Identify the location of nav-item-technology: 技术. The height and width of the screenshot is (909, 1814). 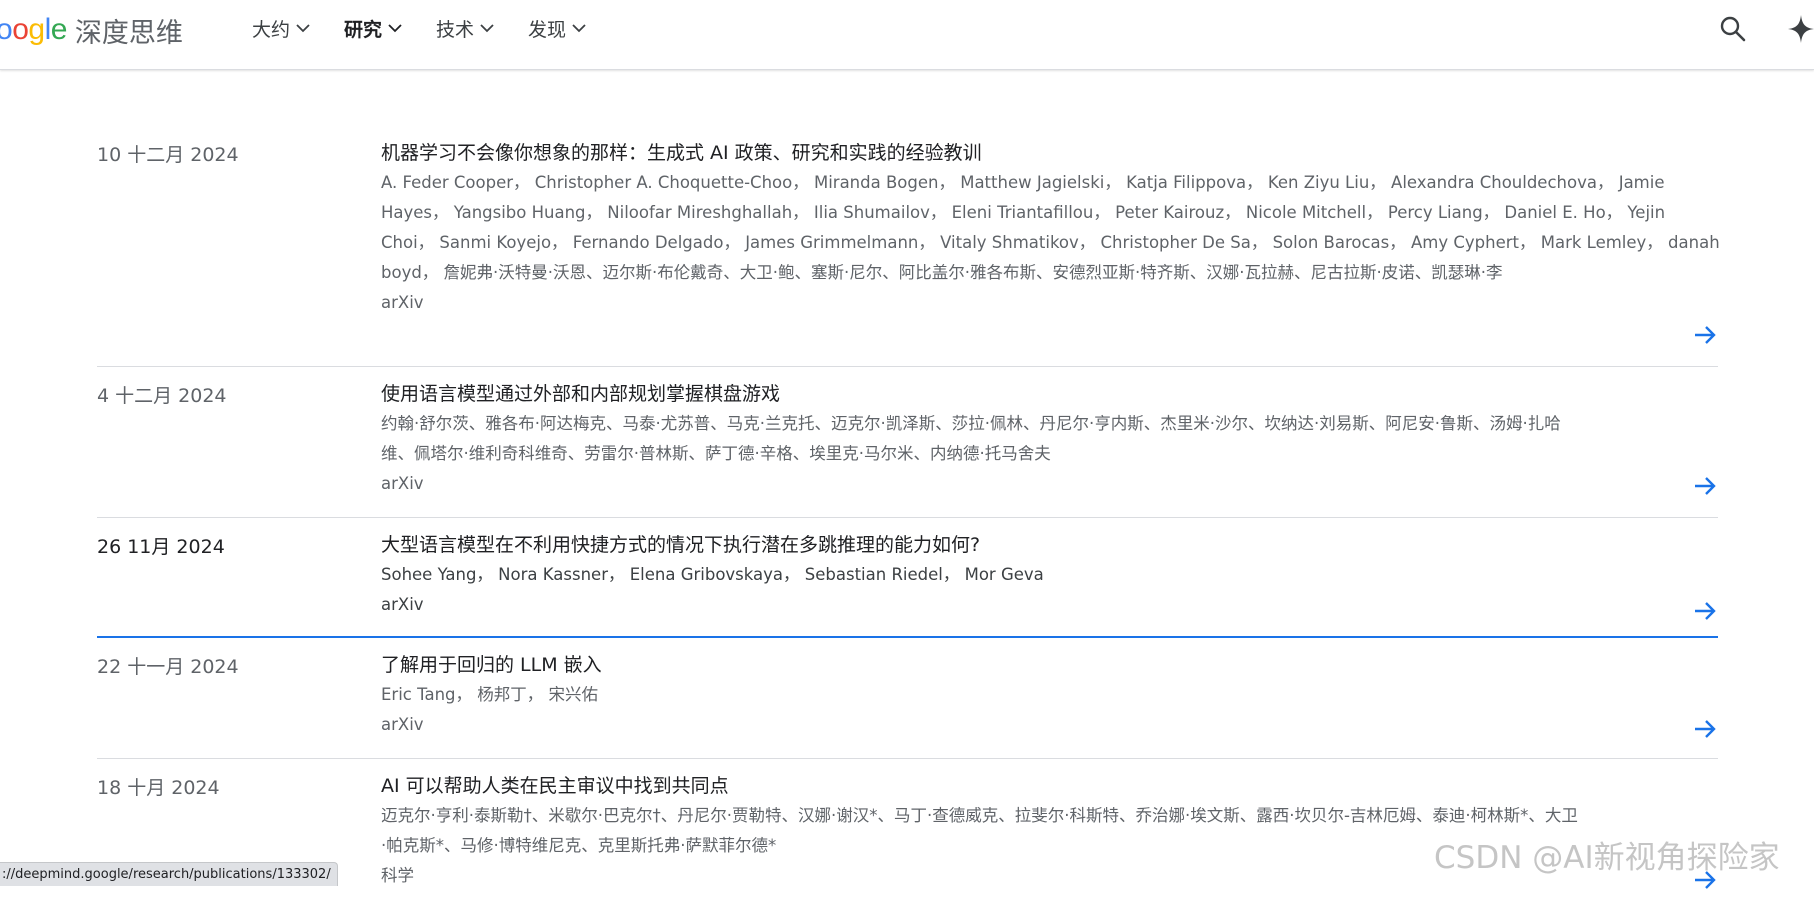
(465, 28).